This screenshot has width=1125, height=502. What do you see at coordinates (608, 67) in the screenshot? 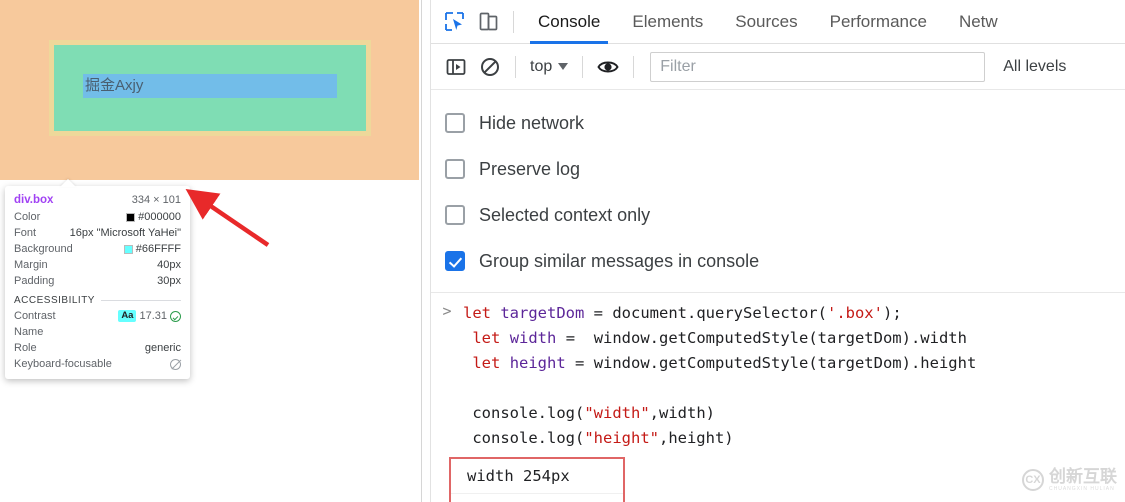
I see `live-expression-button` at bounding box center [608, 67].